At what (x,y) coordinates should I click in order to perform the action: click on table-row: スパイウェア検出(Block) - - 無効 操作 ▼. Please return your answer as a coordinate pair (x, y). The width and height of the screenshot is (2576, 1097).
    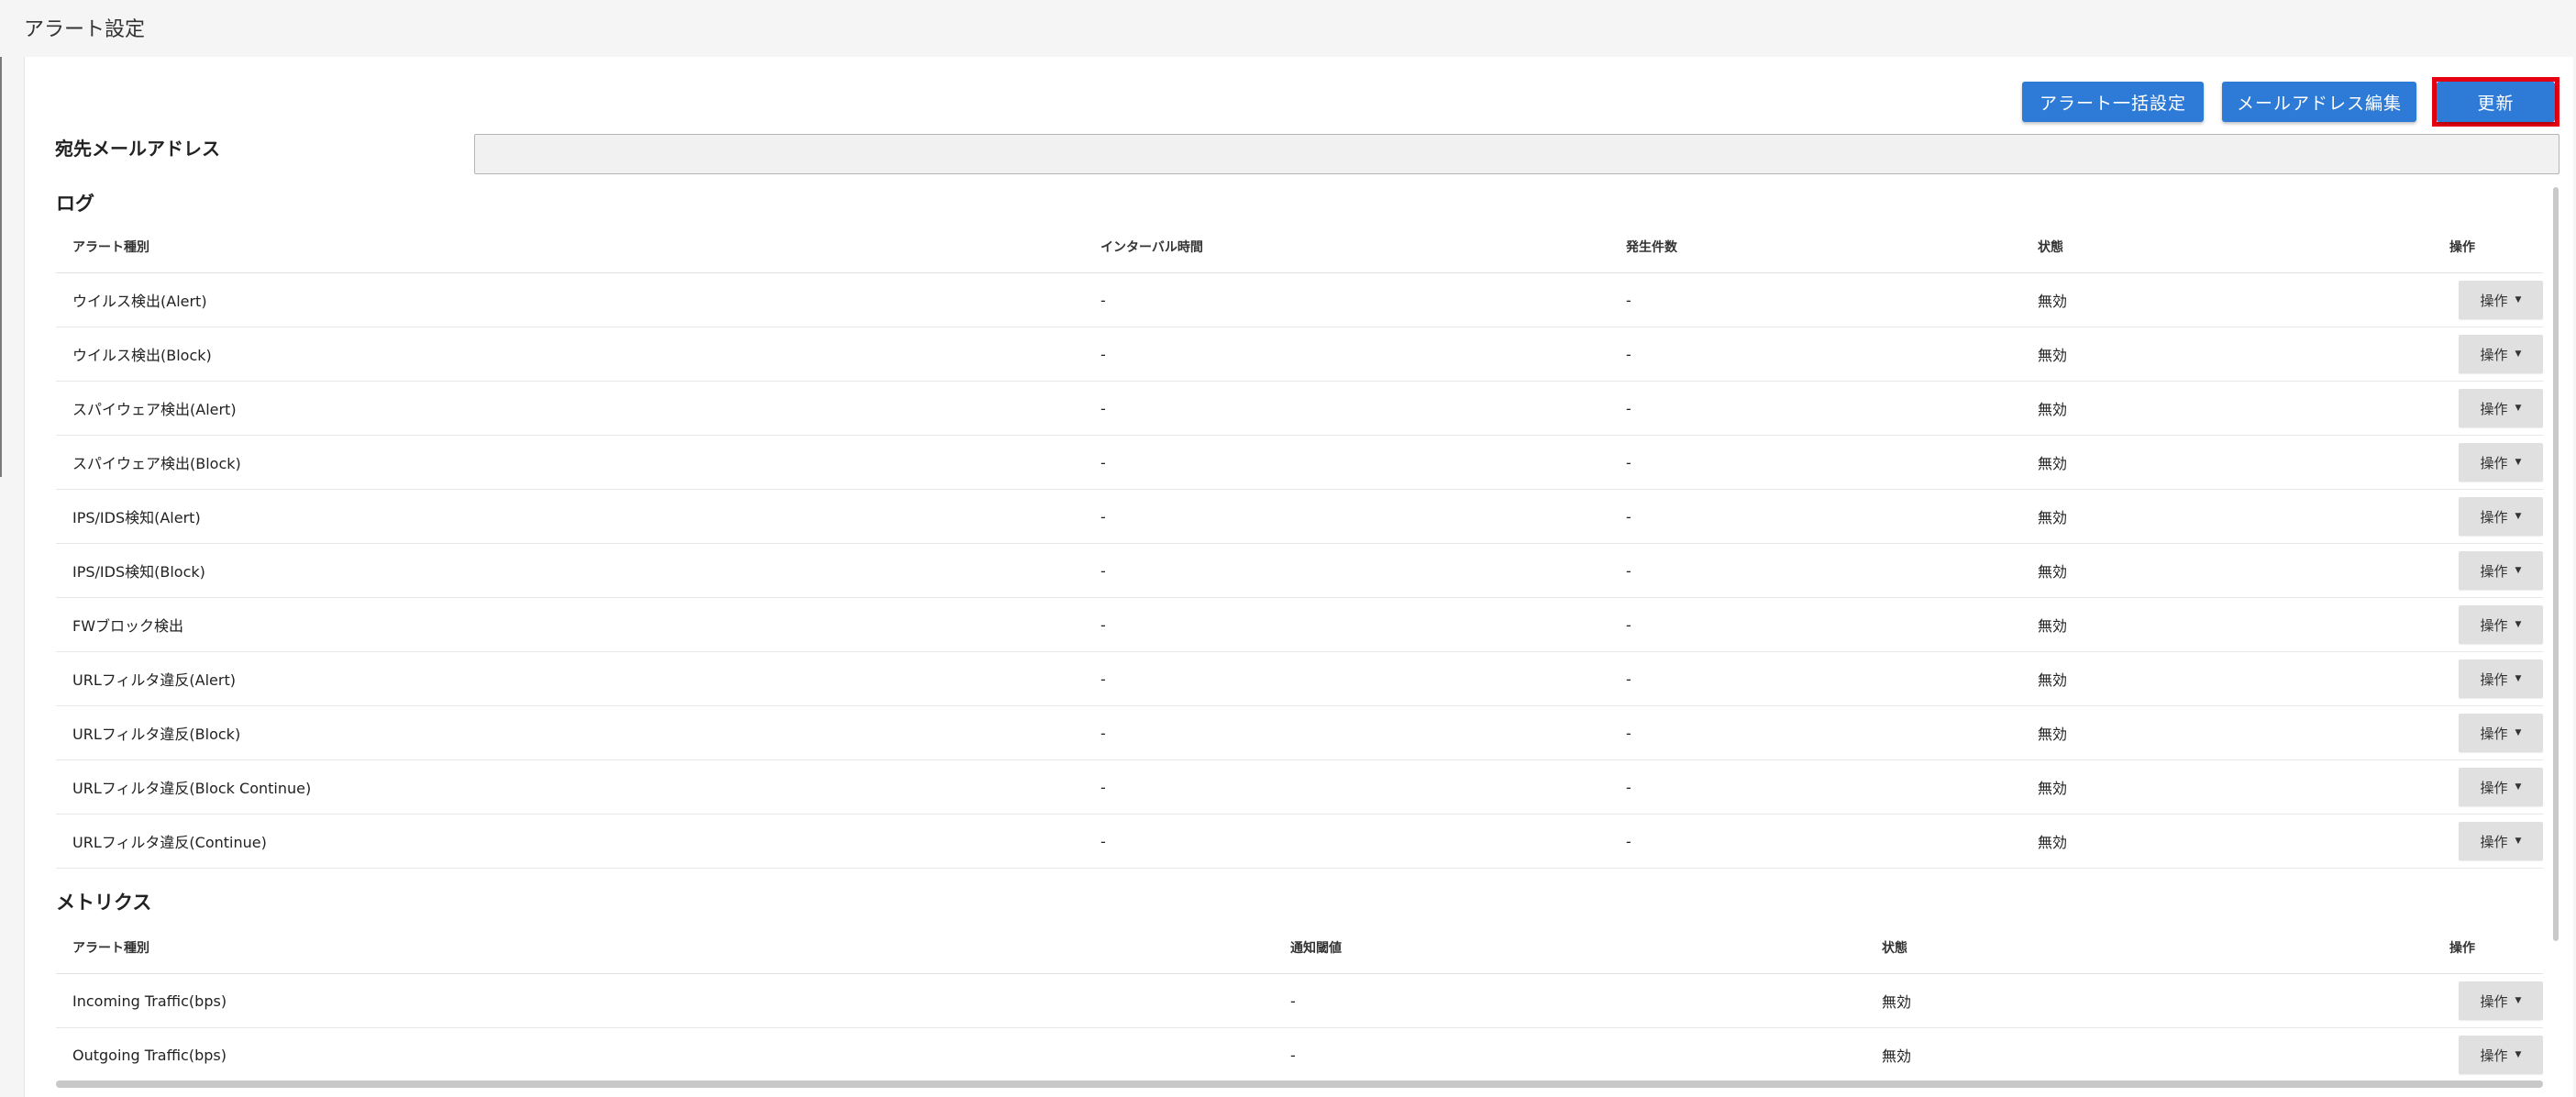
    Looking at the image, I should click on (1299, 463).